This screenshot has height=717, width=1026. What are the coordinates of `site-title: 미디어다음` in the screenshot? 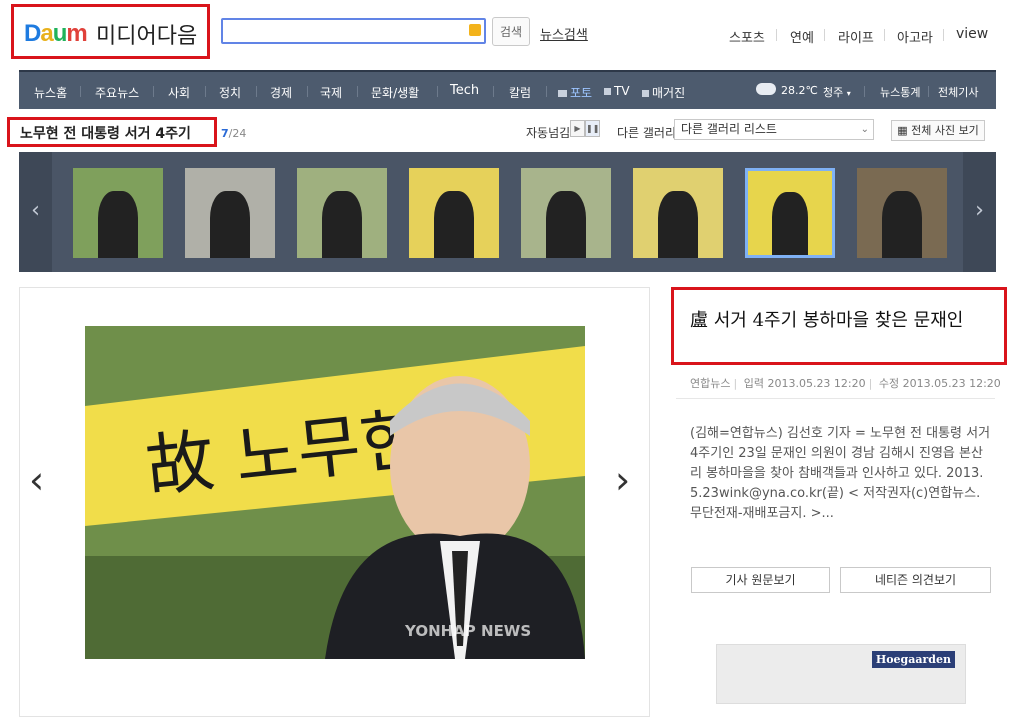 It's located at (146, 34).